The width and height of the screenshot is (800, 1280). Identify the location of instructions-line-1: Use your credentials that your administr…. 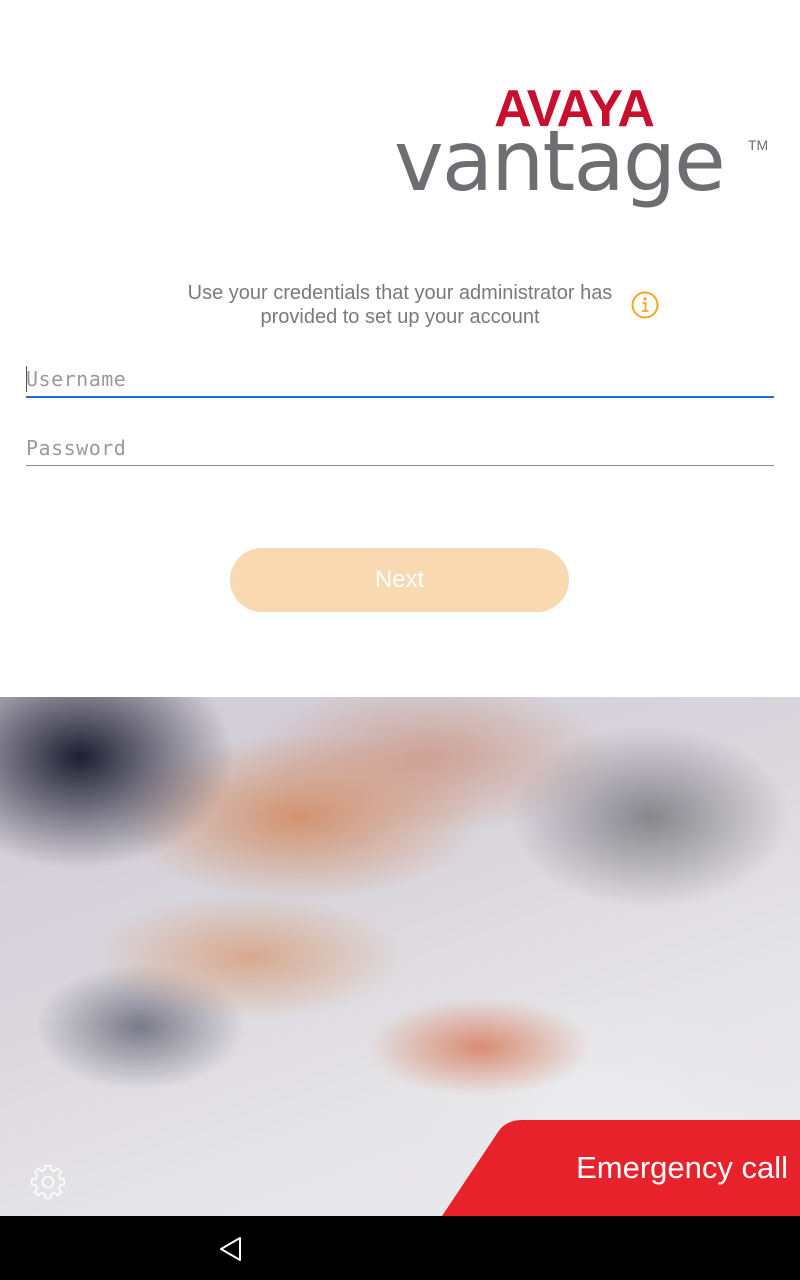
(400, 293).